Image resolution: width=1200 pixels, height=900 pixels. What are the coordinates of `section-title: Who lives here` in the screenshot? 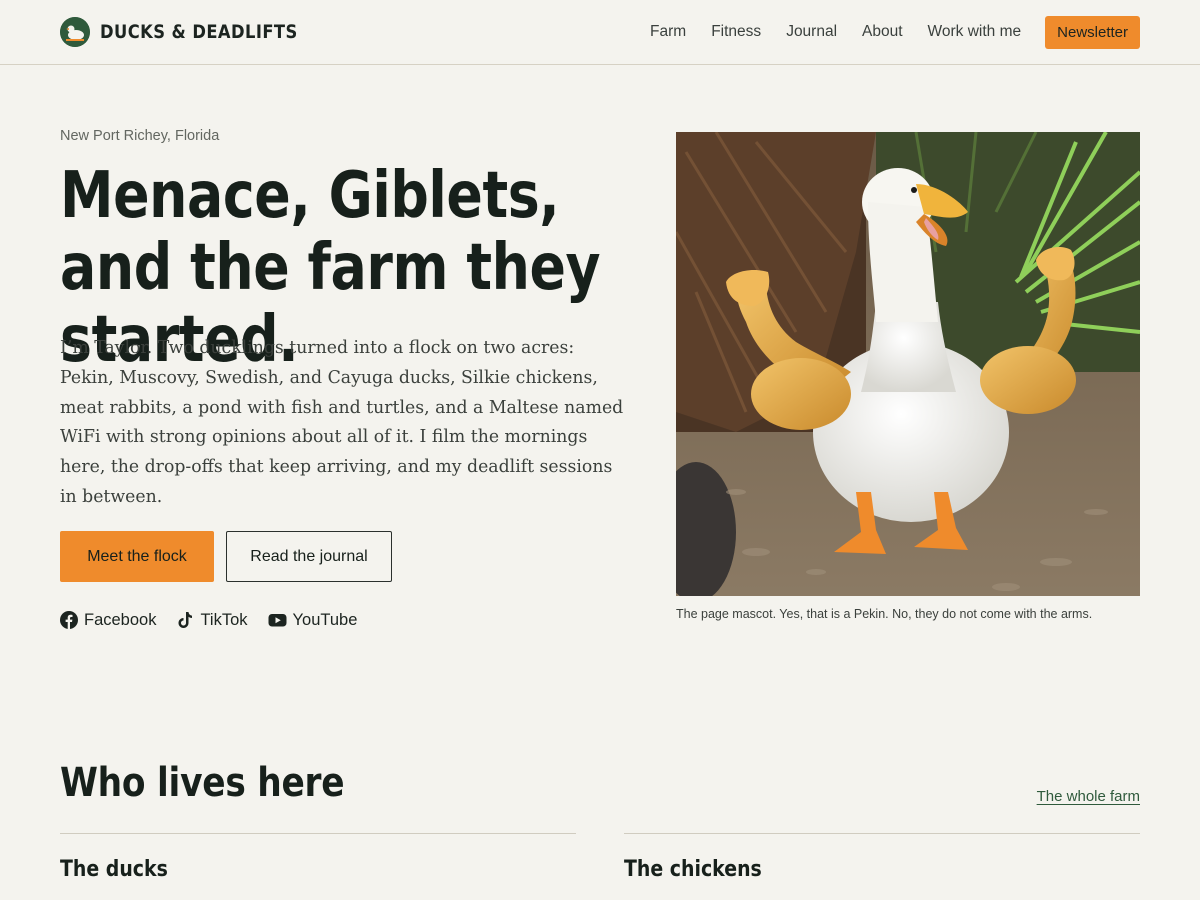 It's located at (202, 783).